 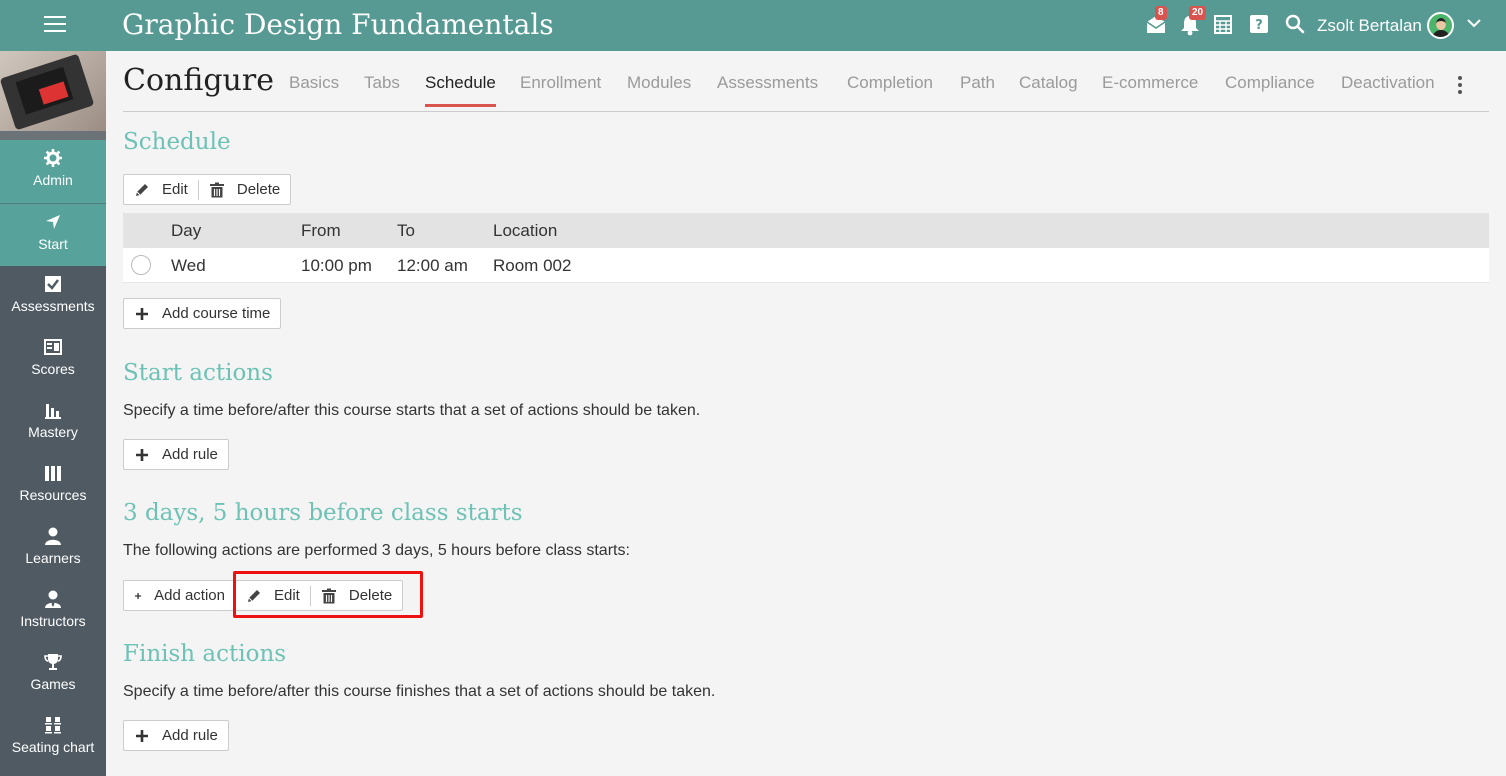 I want to click on sidebar-item-assessments: Assessments, so click(x=53, y=297).